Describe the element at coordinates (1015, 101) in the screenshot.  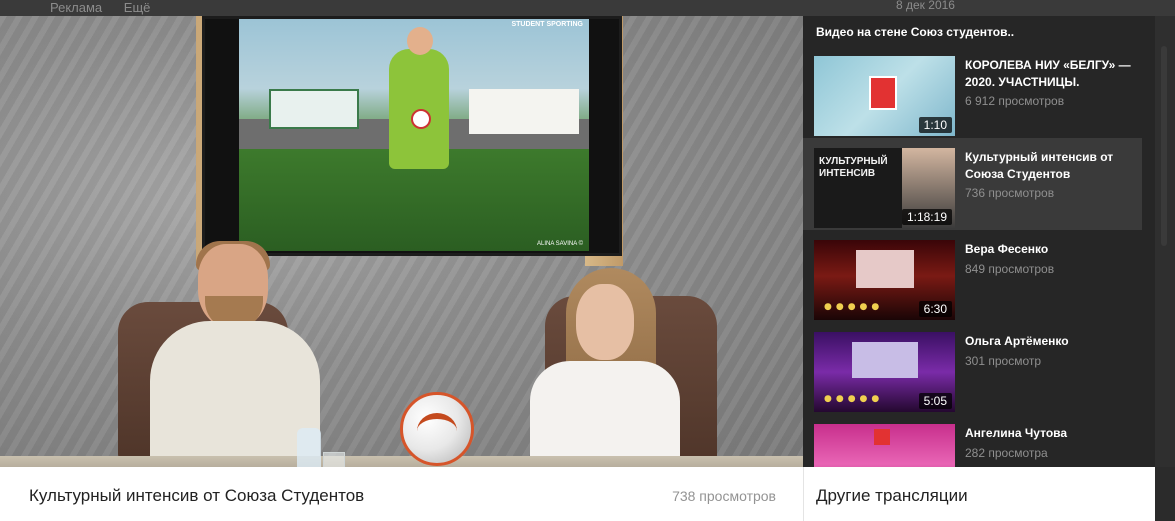
I see `playlist-item-views: 6 912 просмотров` at that location.